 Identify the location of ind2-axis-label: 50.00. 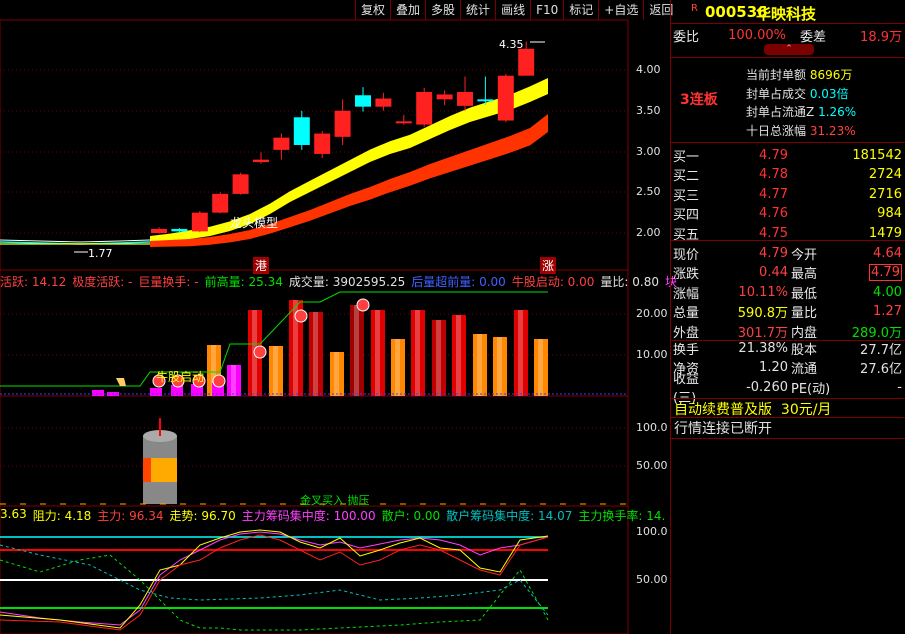
(652, 465).